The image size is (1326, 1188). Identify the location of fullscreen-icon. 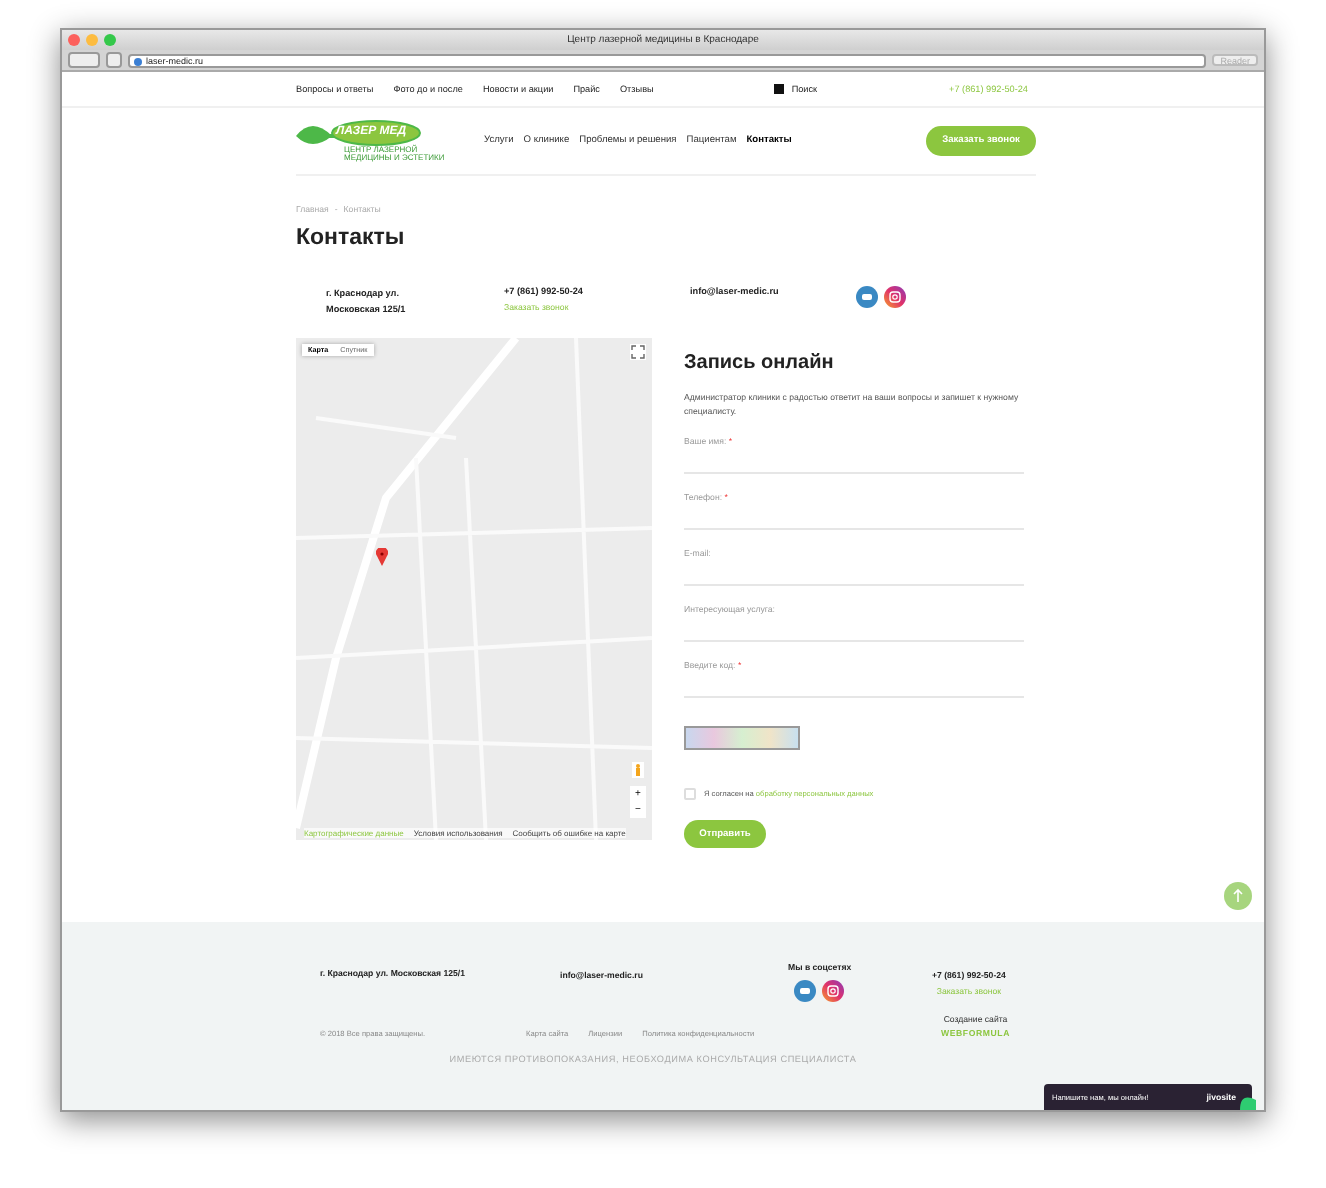
(638, 352).